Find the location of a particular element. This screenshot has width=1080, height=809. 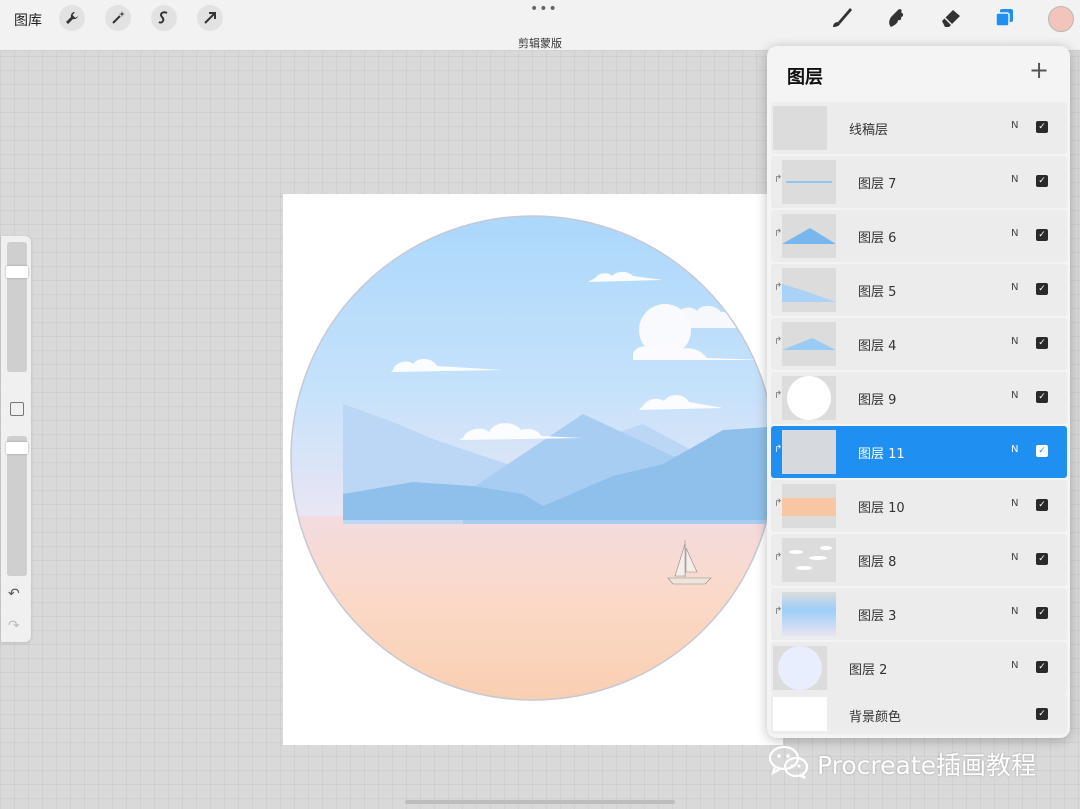

layer-row: ↱ 图层 9 N ✓ is located at coordinates (919, 398).